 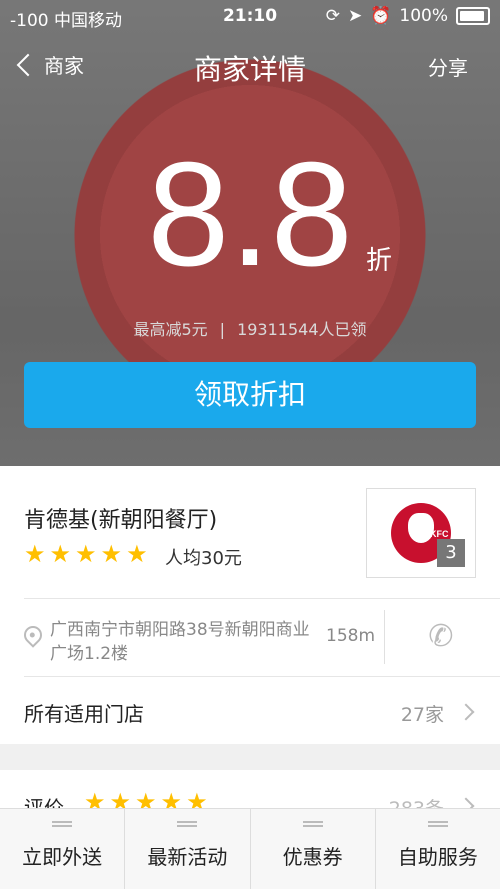 I want to click on photo-count-badge: 3, so click(x=451, y=553).